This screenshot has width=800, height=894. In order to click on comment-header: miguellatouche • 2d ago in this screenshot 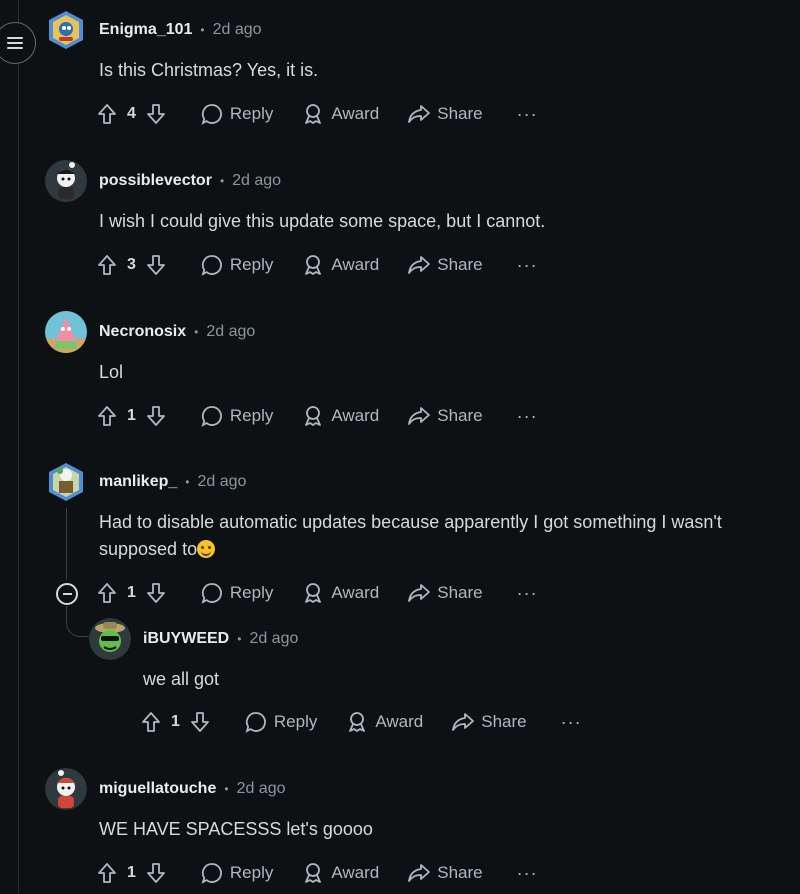, I will do `click(165, 789)`.